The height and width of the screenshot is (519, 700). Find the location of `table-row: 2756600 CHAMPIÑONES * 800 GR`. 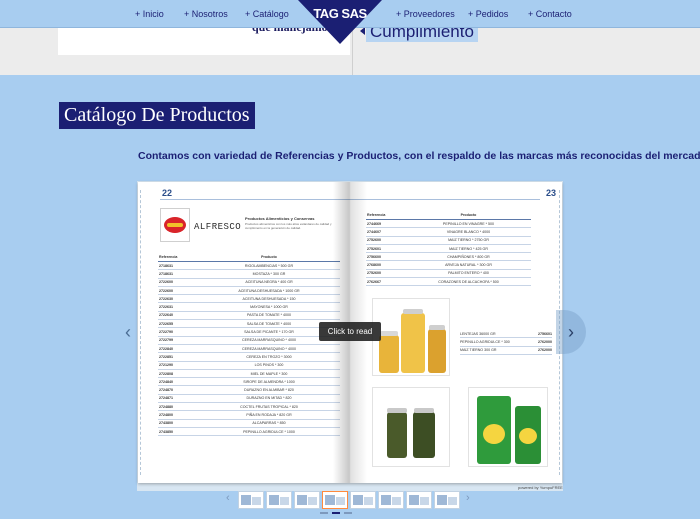

table-row: 2756600 CHAMPIÑONES * 800 GR is located at coordinates (448, 257).